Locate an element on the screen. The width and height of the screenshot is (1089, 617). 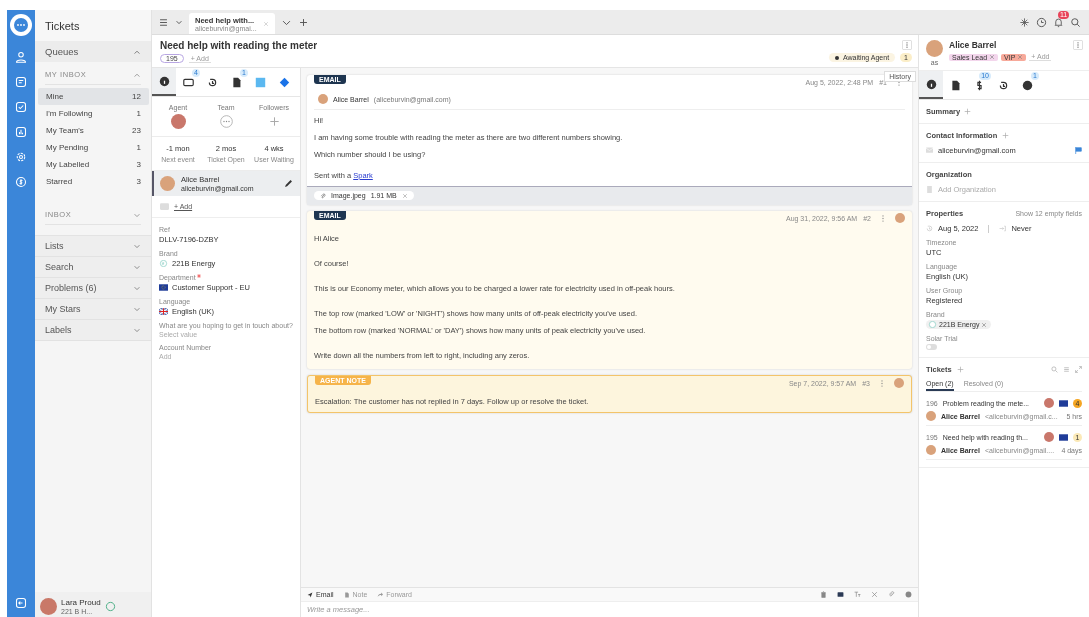
dollar-icon is located at coordinates (21, 182).